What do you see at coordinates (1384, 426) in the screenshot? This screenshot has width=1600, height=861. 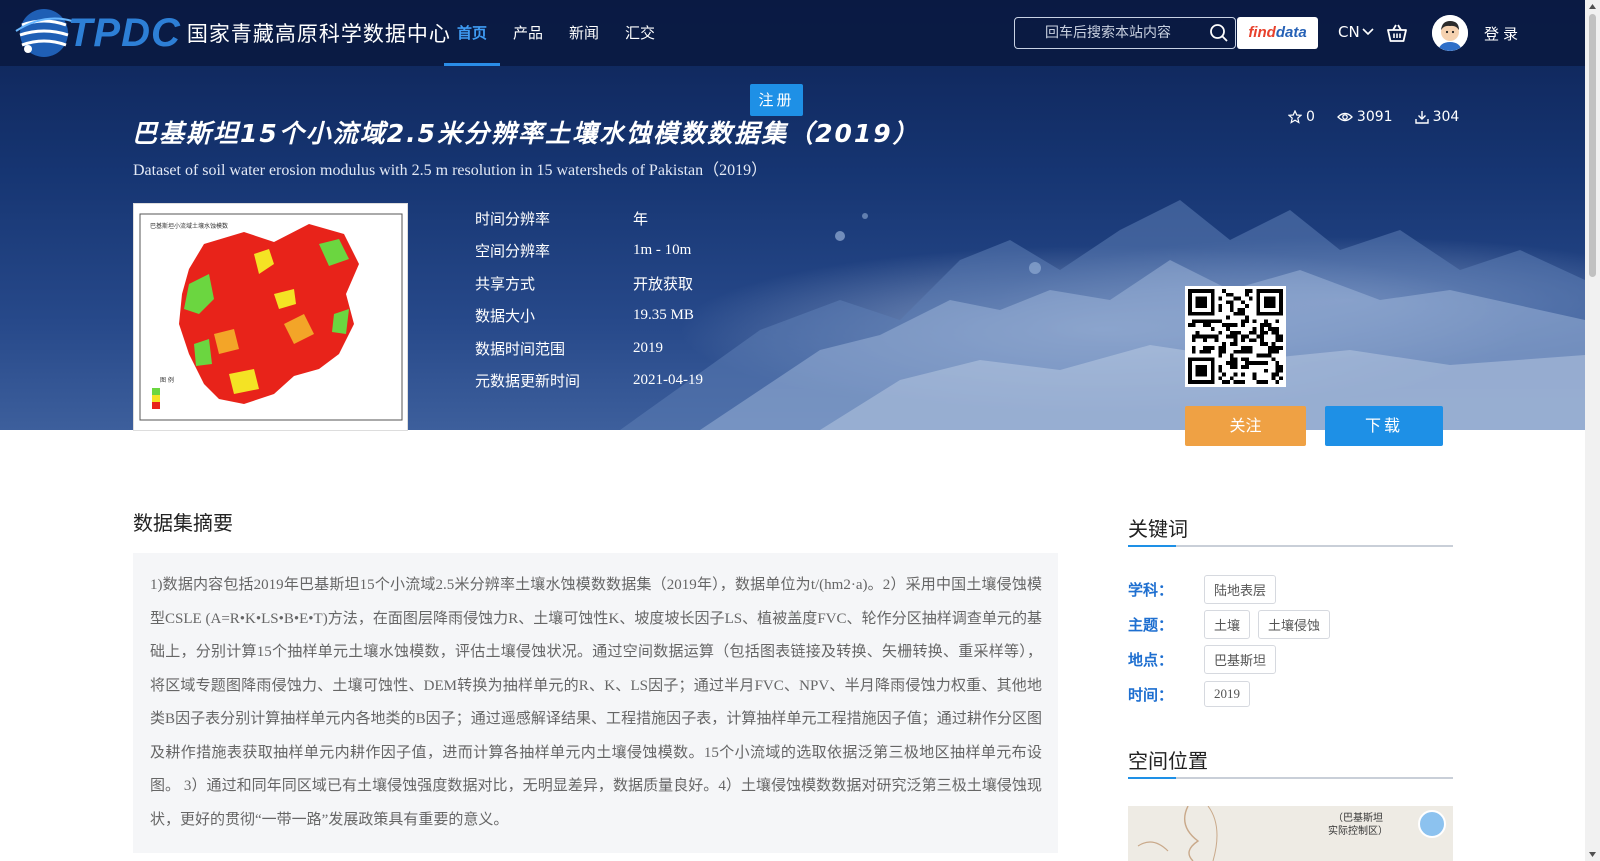 I see `download-button: 下载` at bounding box center [1384, 426].